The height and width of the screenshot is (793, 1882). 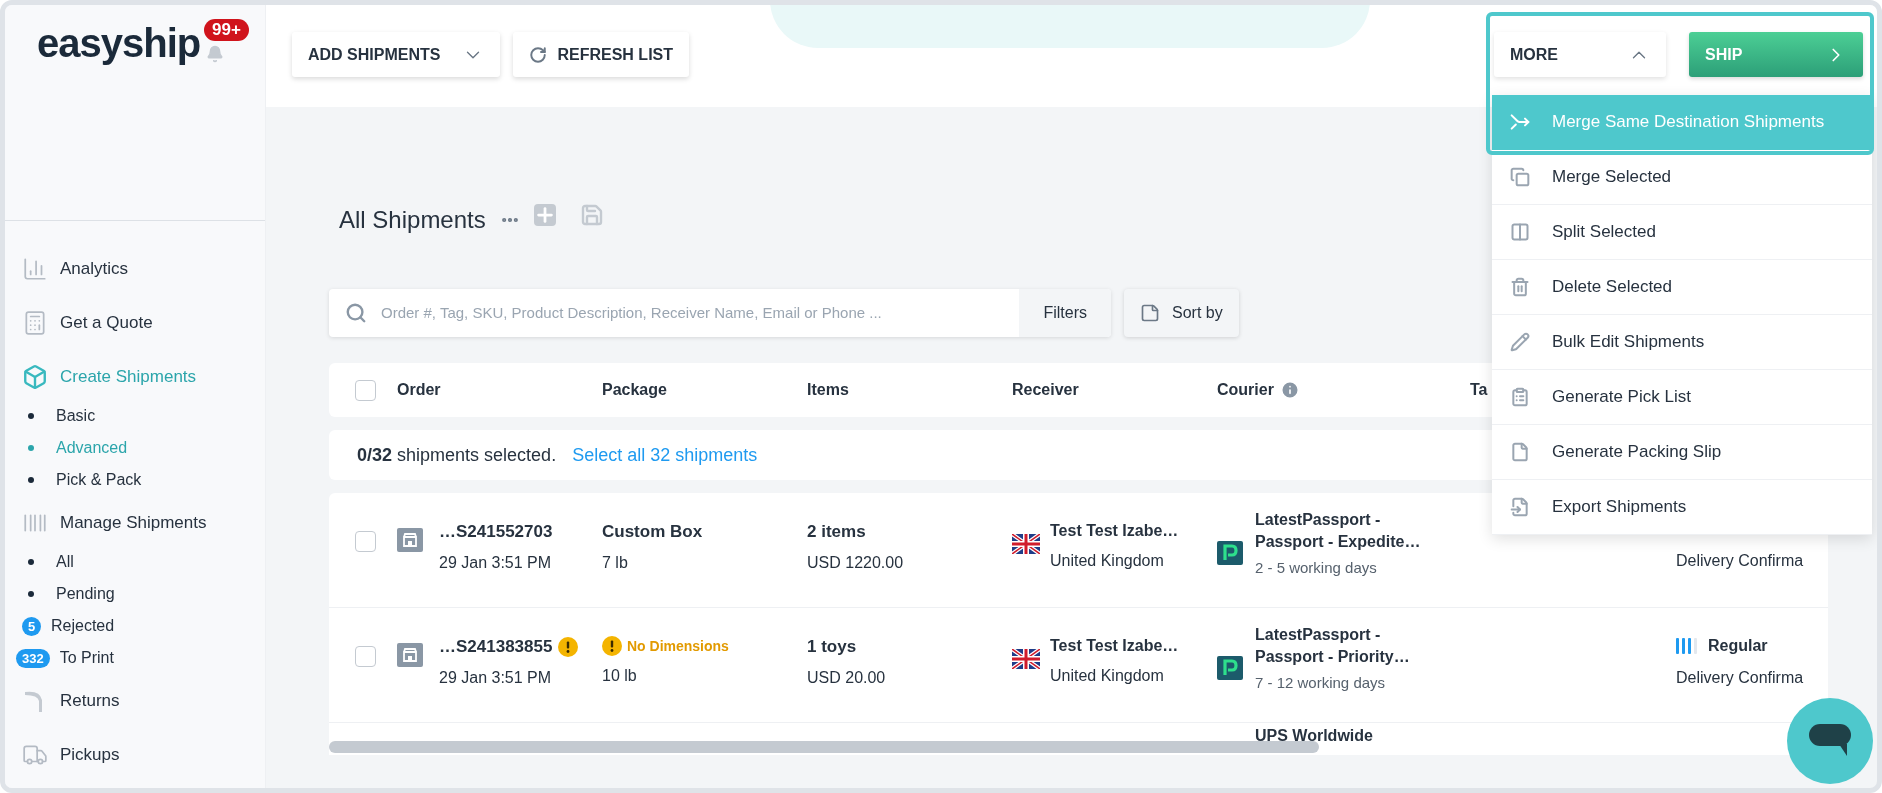 I want to click on merge-icon, so click(x=1520, y=122).